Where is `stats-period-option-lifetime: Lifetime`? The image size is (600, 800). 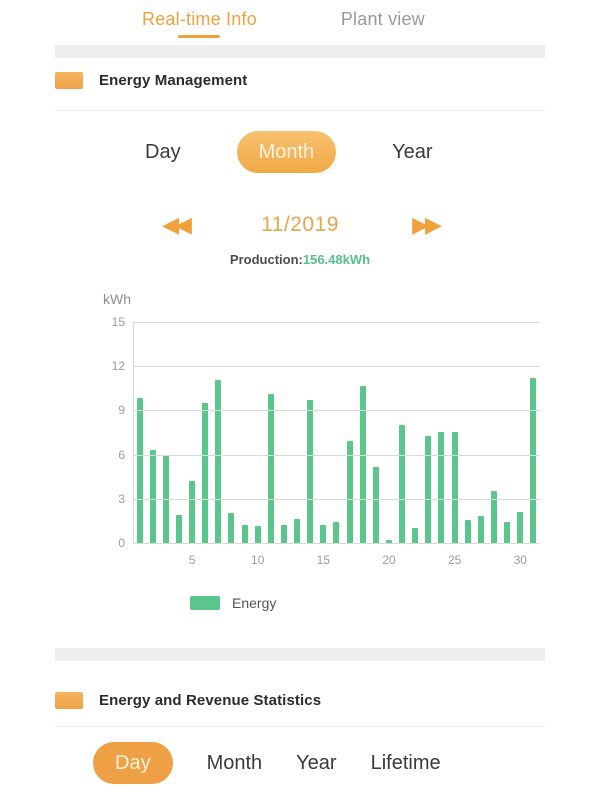
stats-period-option-lifetime: Lifetime is located at coordinates (406, 763).